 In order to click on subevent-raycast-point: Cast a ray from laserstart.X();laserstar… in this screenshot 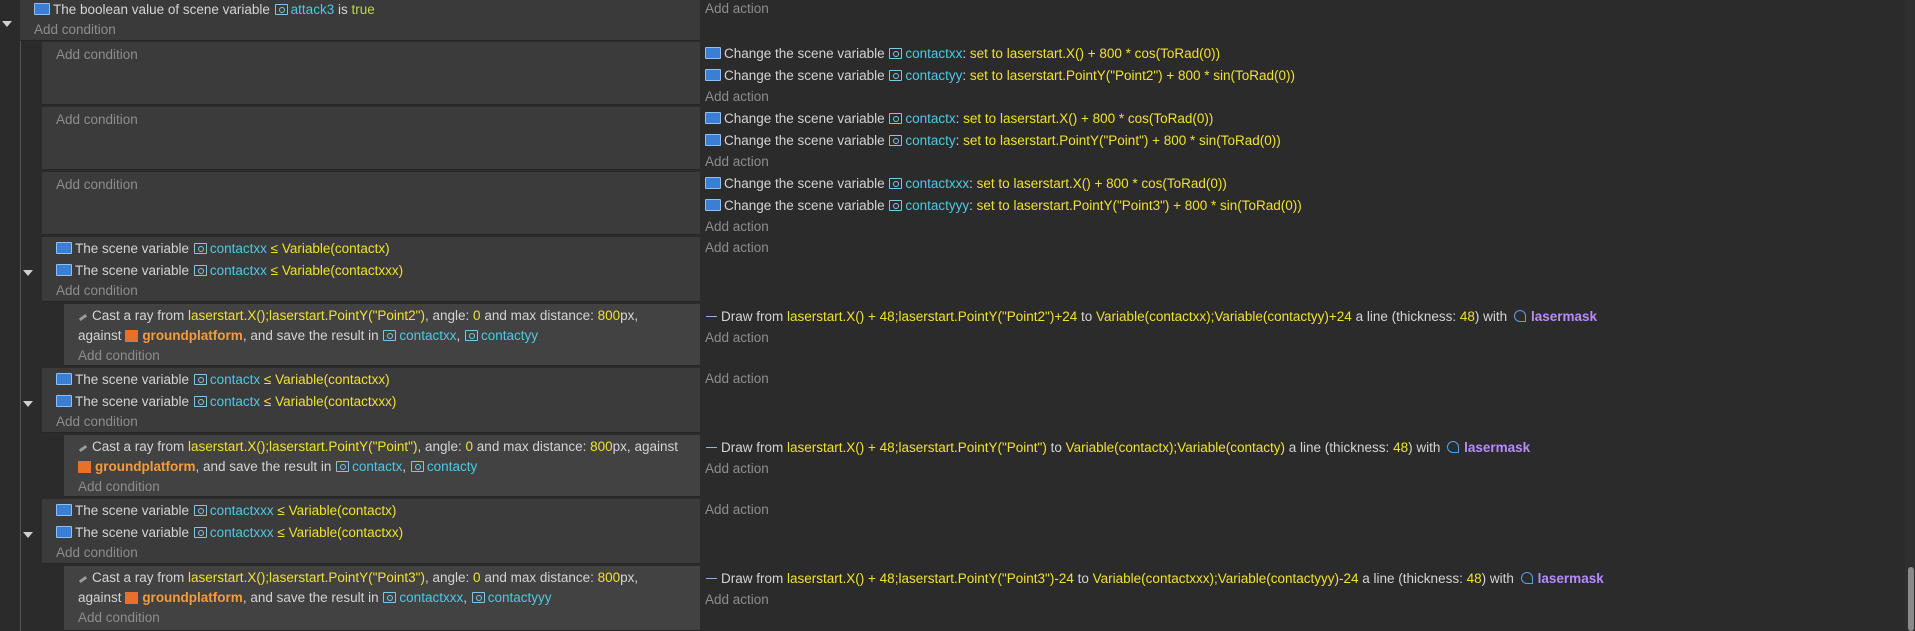, I will do `click(382, 466)`.